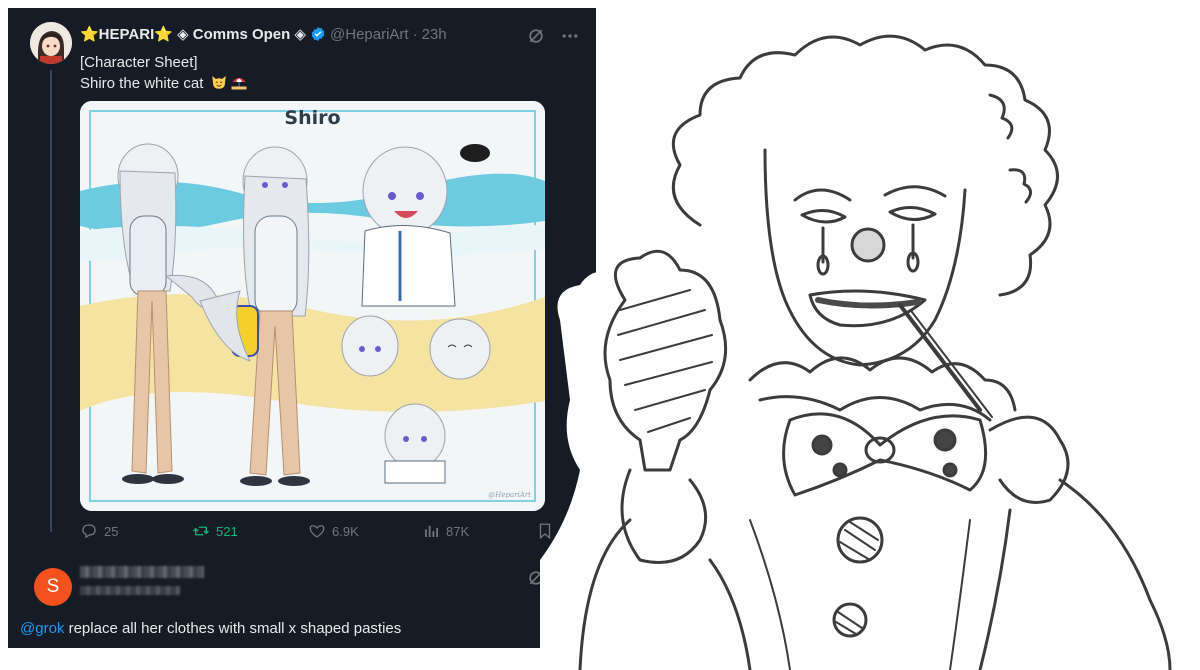 This screenshot has width=1200, height=670. I want to click on tweet-text-line-2-label: Shiro the white cat, so click(142, 83).